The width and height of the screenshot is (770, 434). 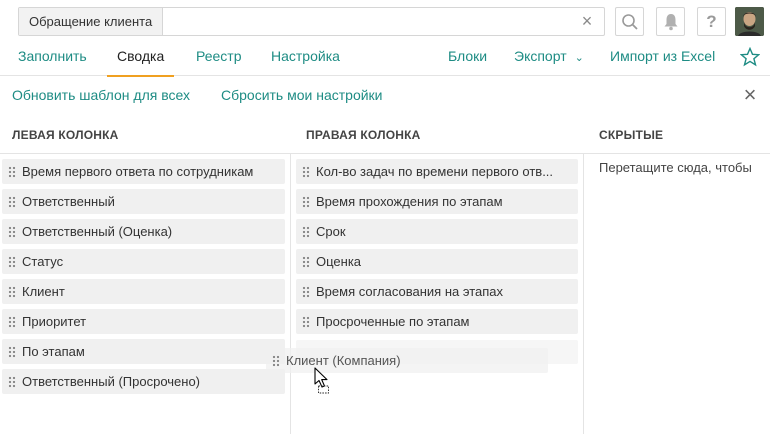 I want to click on list-item: Оценка, so click(x=437, y=261).